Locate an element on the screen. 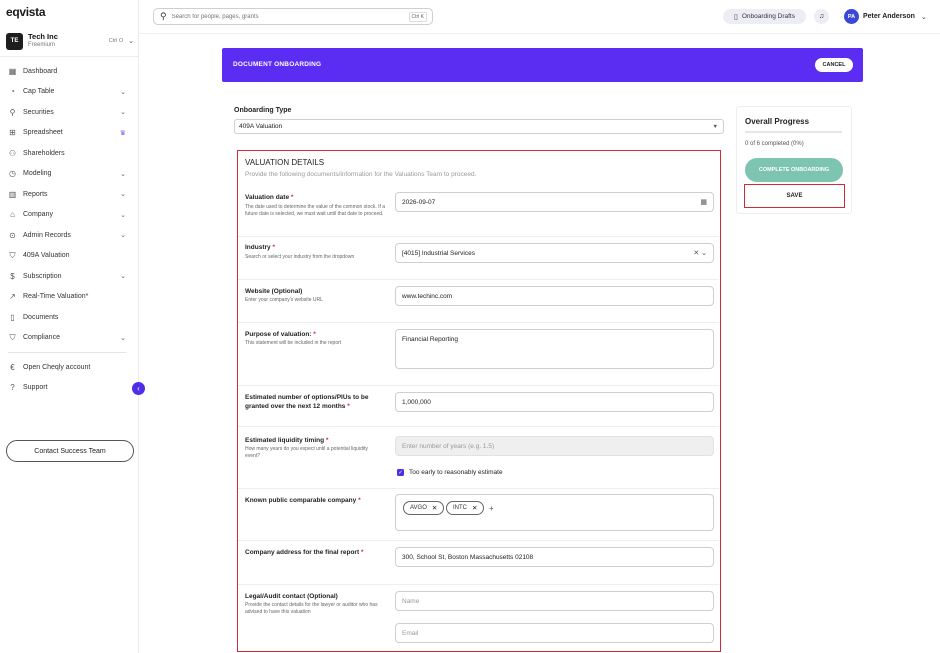 The width and height of the screenshot is (940, 653). purpose-textarea: Financial Reporting is located at coordinates (554, 349).